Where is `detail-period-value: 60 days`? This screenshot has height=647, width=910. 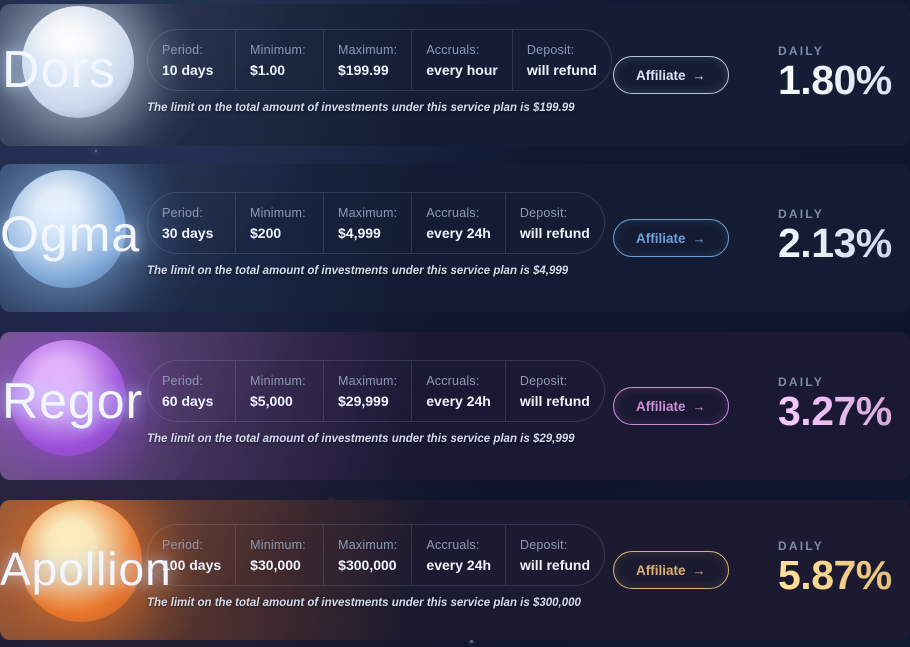 detail-period-value: 60 days is located at coordinates (188, 400).